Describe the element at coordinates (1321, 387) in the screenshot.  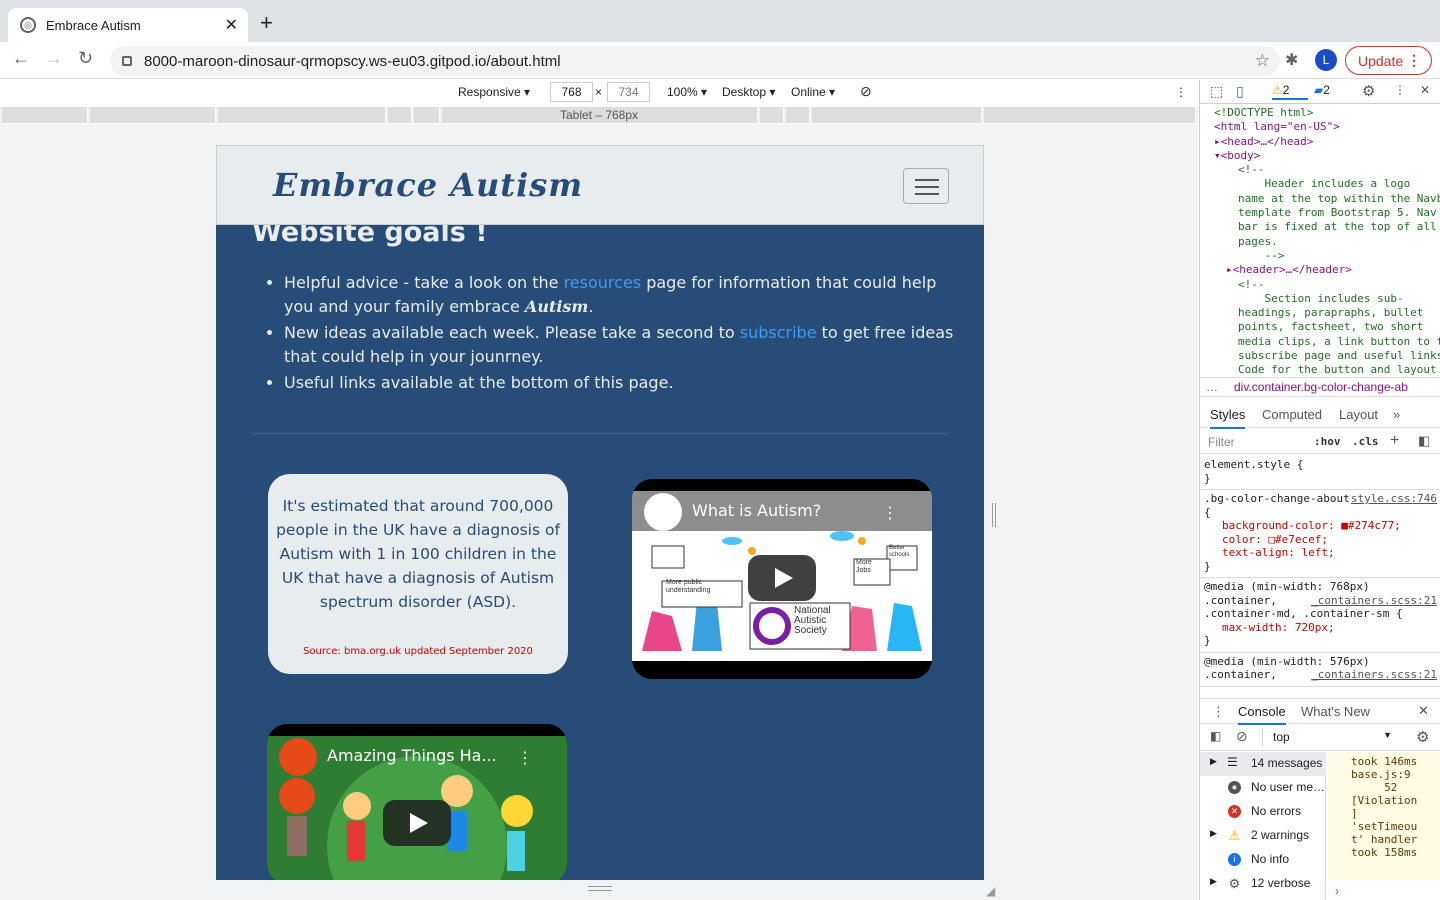
I see `breadcrumb-item: div.container.bg-color-change-ab` at that location.